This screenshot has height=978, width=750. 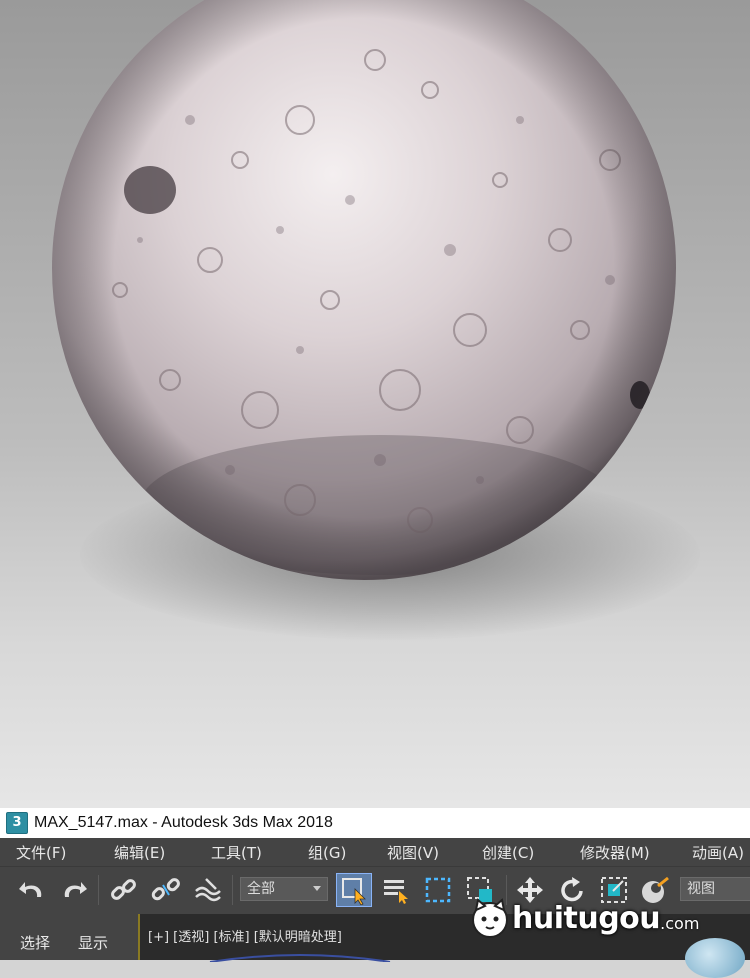 I want to click on select-by-name-icon, so click(x=396, y=892).